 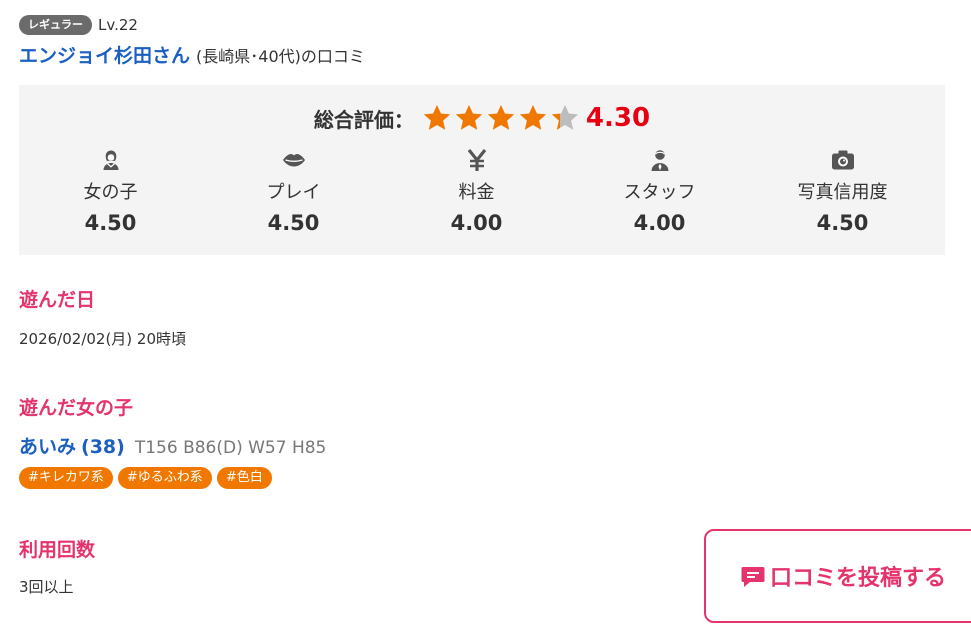 What do you see at coordinates (192, 54) in the screenshot?
I see `reviewer-name-row: エンジョイ杉田さん (長崎県･40代)の口コミ` at bounding box center [192, 54].